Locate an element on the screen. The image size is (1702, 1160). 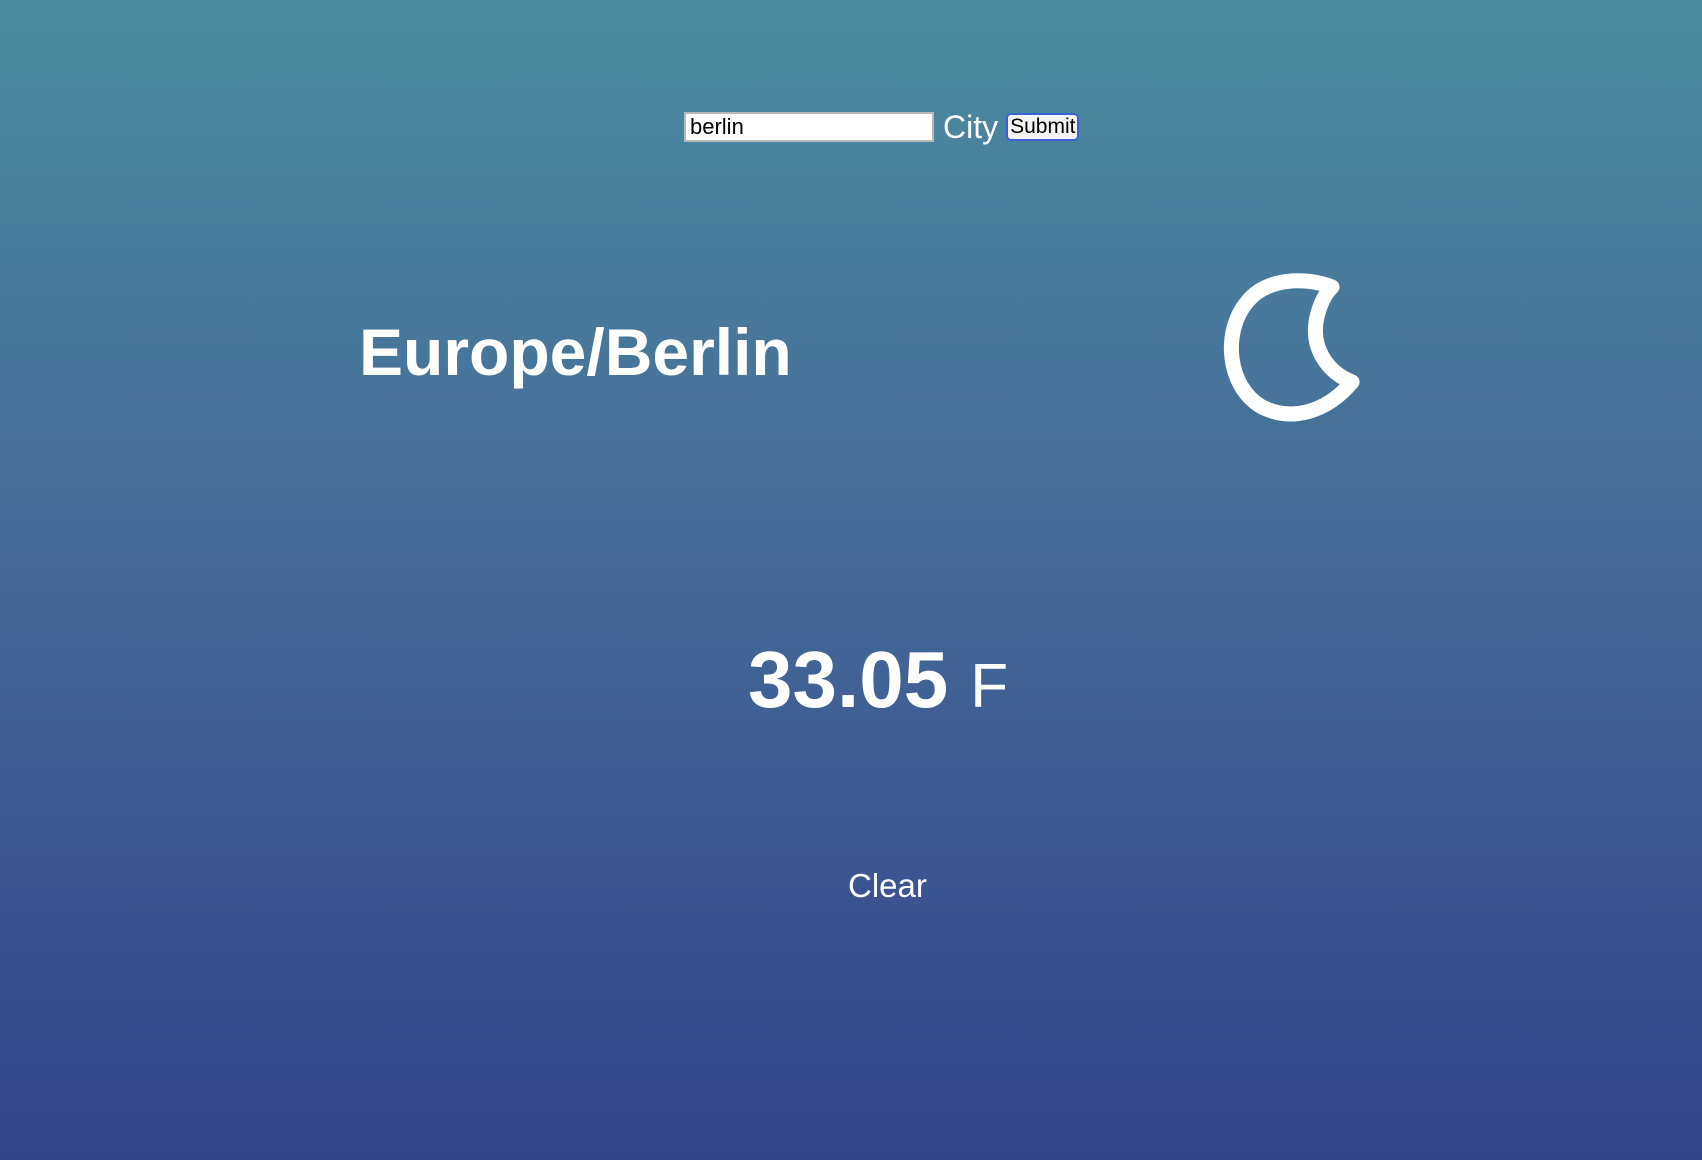
city-input is located at coordinates (809, 127).